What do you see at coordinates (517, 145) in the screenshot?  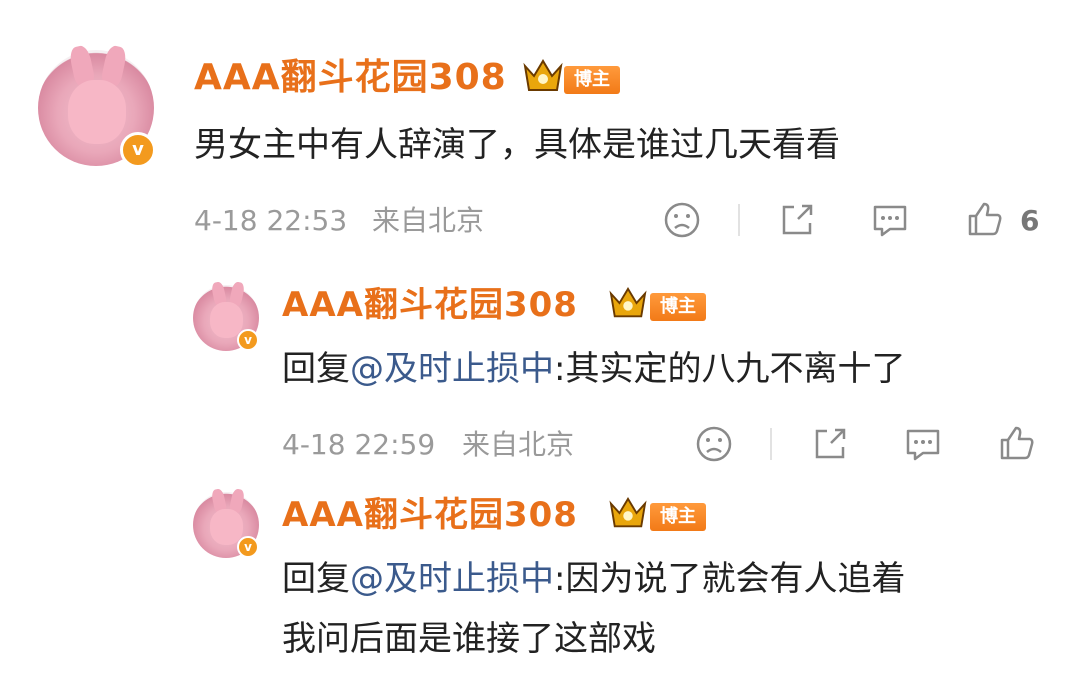 I see `comment-text: 男女主中有人辞演了，具体是谁过几天看看` at bounding box center [517, 145].